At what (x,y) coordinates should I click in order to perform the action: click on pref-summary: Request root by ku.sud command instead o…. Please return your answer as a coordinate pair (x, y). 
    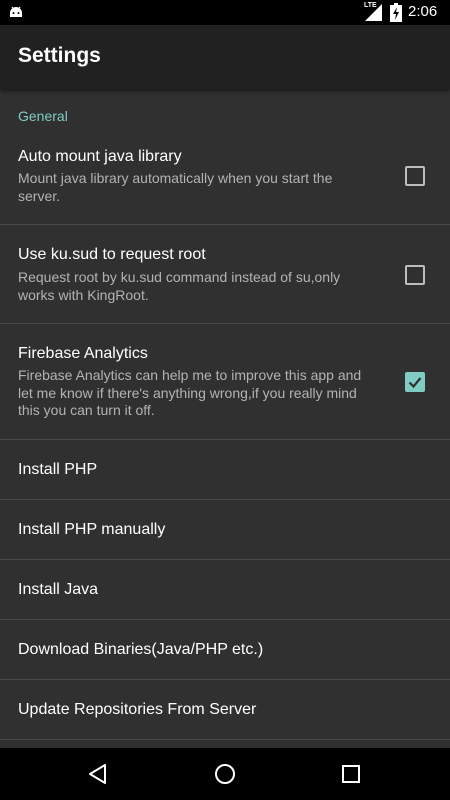
    Looking at the image, I should click on (179, 286).